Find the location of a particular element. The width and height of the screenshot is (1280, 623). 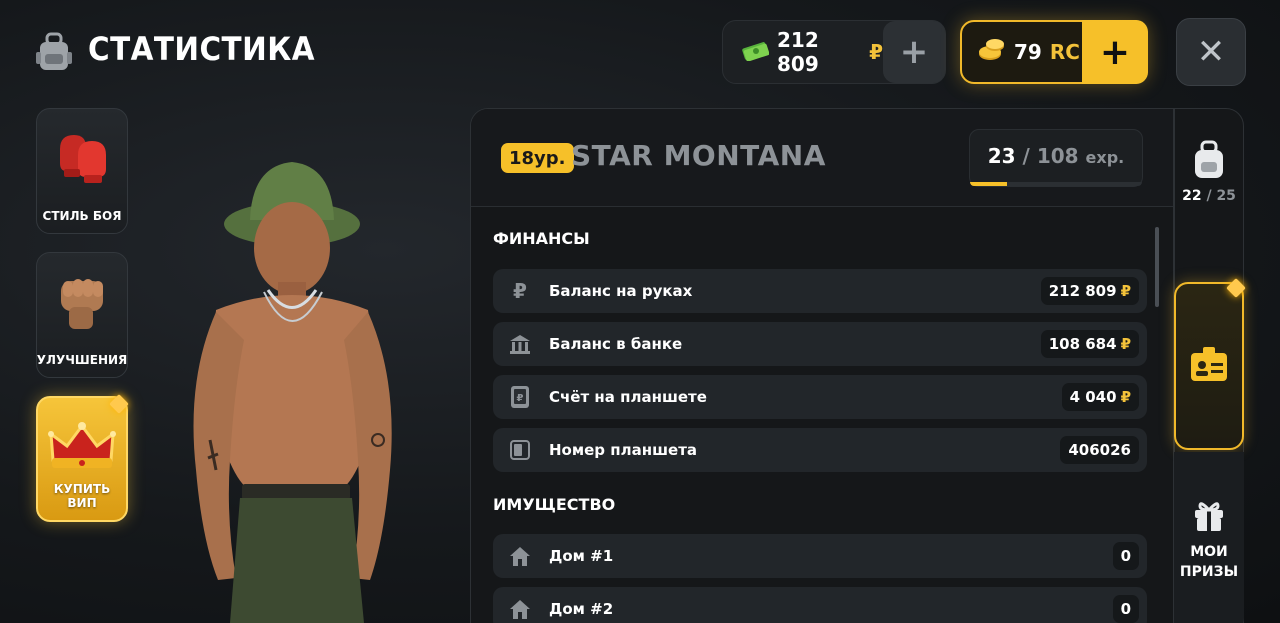

menu-fight-style-label: СТИЛЬ БОЯ is located at coordinates (82, 216).